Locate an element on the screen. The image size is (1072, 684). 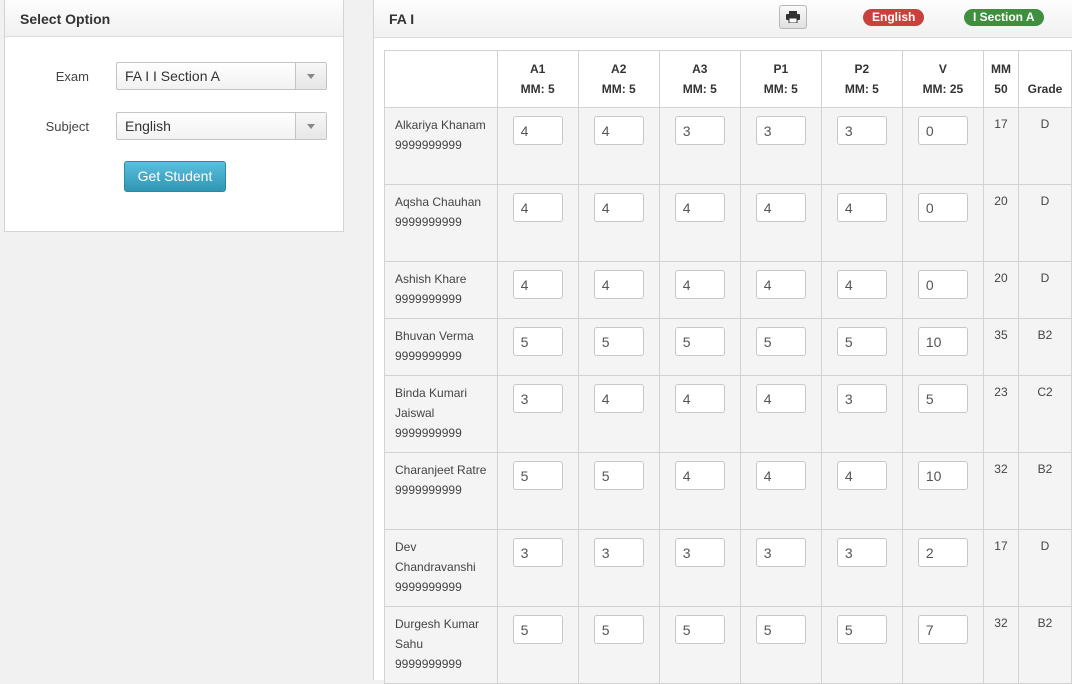
page-title: FA I is located at coordinates (402, 19).